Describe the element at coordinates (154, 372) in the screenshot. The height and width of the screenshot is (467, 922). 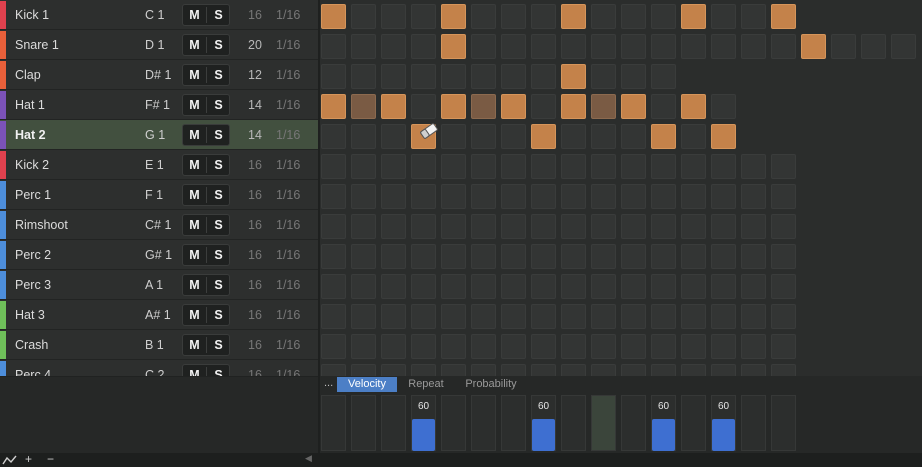
I see `track-note: C 2` at that location.